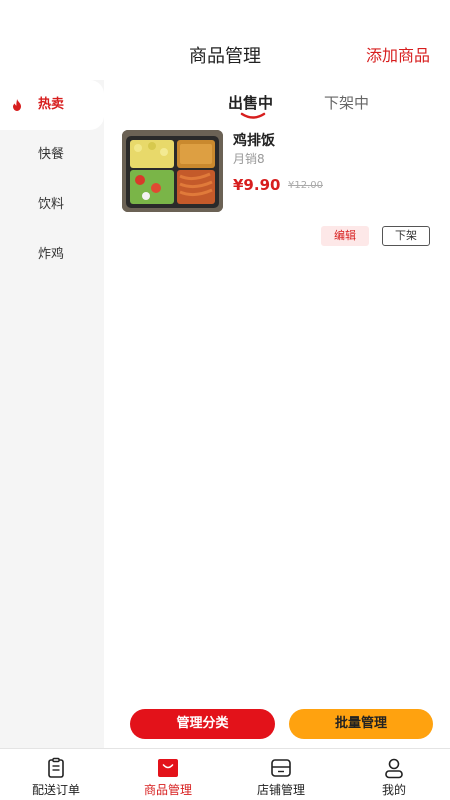  What do you see at coordinates (17, 105) in the screenshot?
I see `fire-icon` at bounding box center [17, 105].